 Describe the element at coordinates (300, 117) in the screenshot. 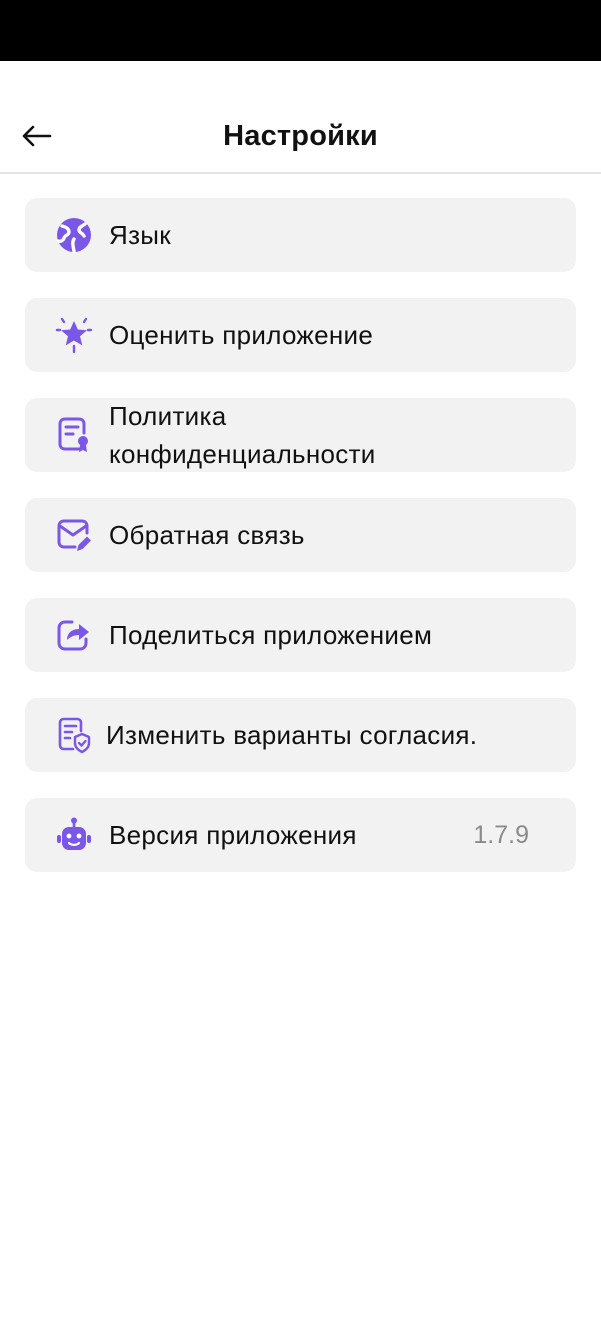

I see `app-header: Настройки` at that location.